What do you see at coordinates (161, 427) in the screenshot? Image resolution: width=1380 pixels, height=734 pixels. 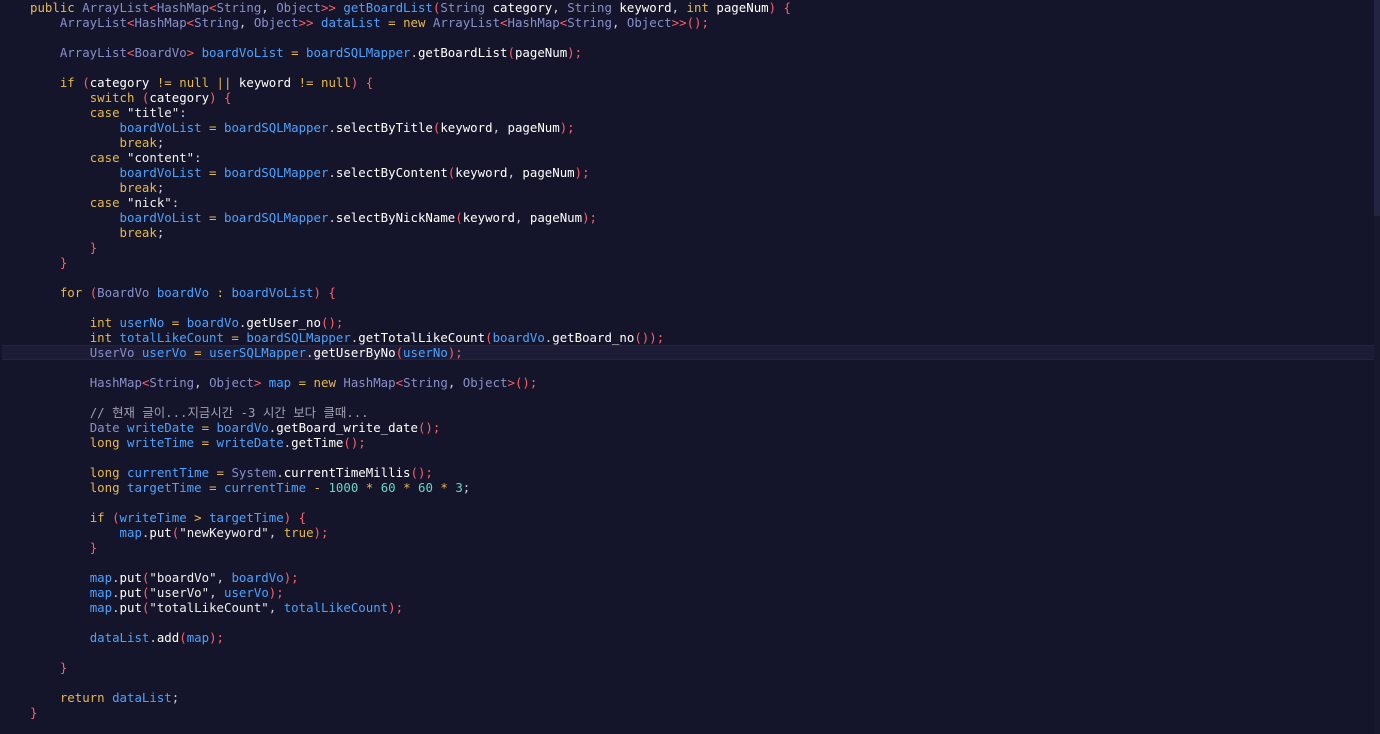 I see `code-token: writeDate` at bounding box center [161, 427].